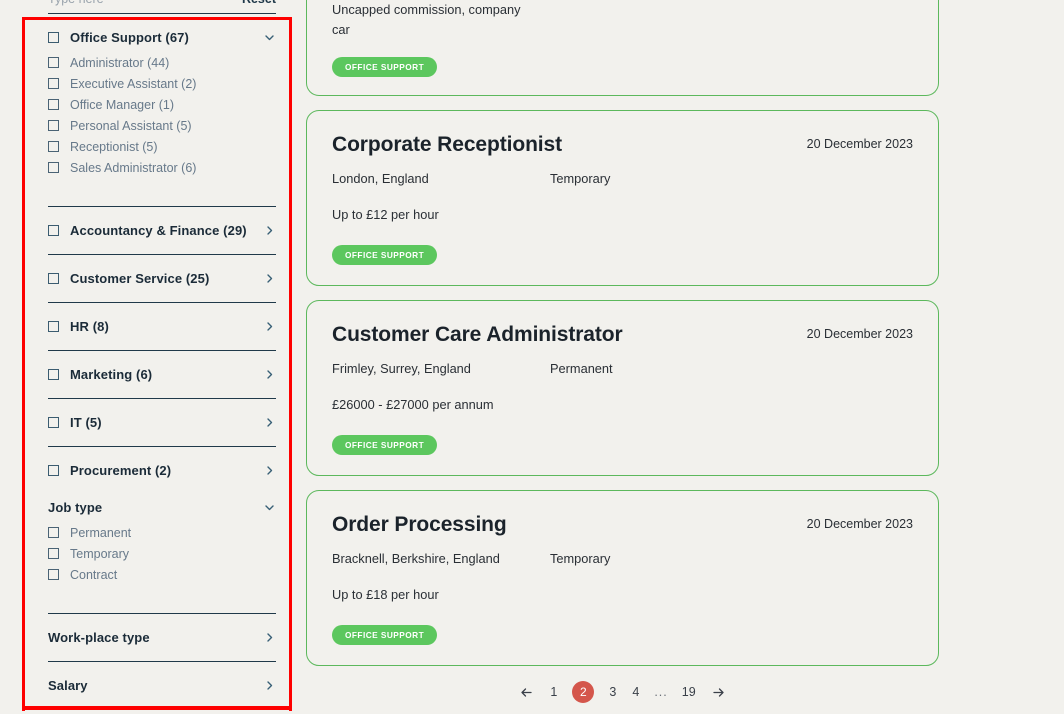 Image resolution: width=1064 pixels, height=714 pixels. What do you see at coordinates (162, 470) in the screenshot?
I see `filter-sector-procurement: Procurement (2)` at bounding box center [162, 470].